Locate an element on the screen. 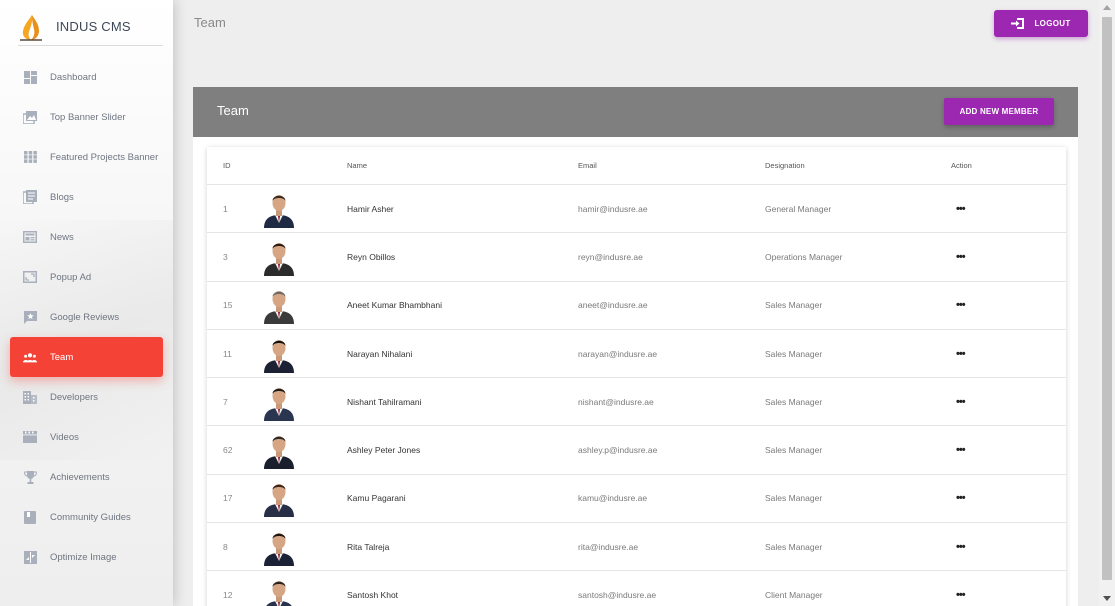 The height and width of the screenshot is (606, 1115). cell-id: 11 is located at coordinates (227, 353).